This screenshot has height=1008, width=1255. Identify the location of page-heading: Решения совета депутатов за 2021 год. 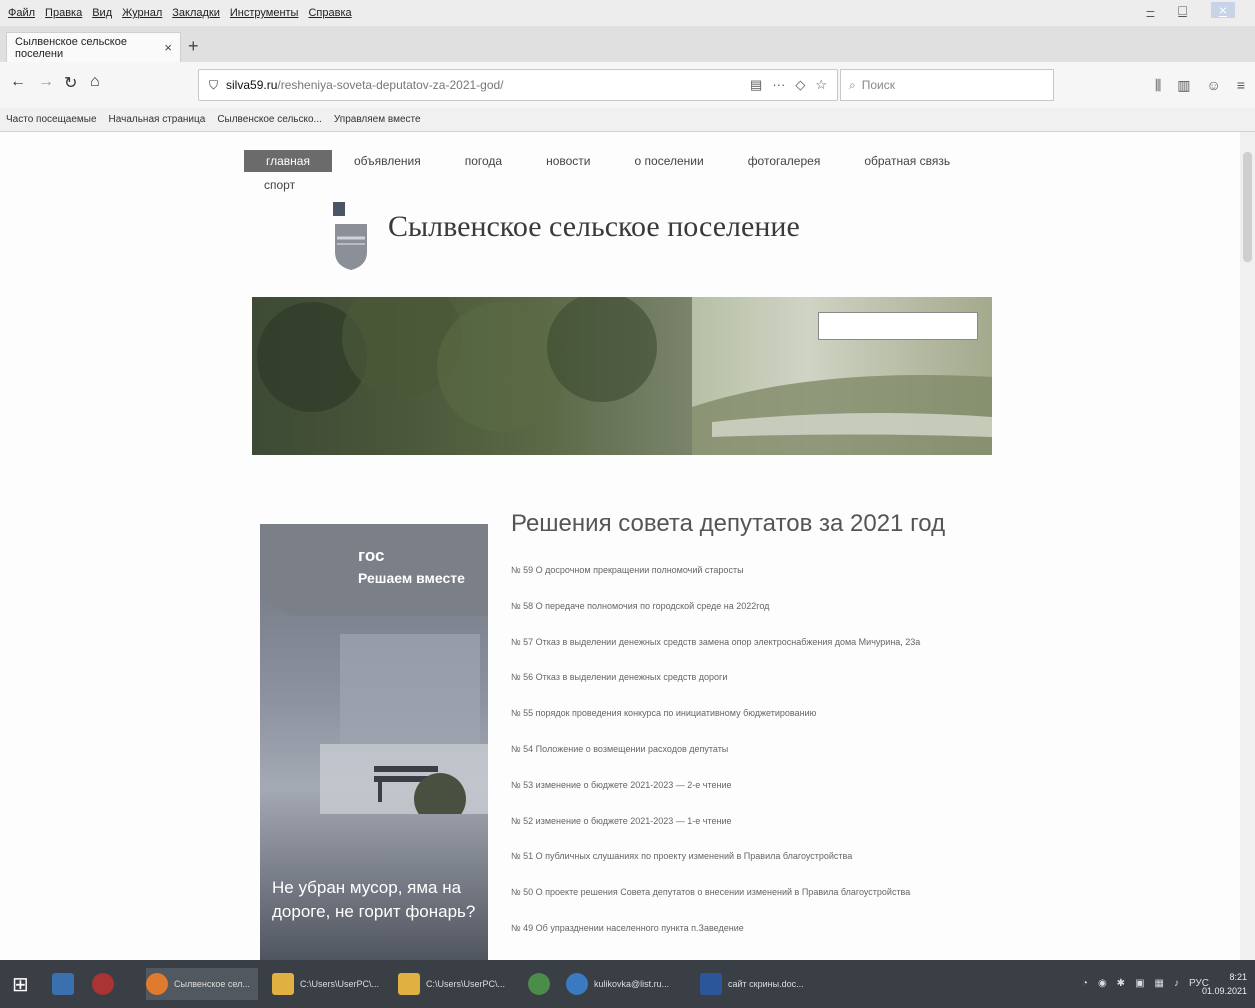
(728, 523).